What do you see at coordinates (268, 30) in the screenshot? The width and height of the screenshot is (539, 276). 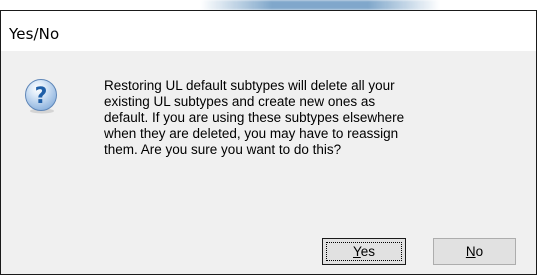 I see `dialog-titlebar: Yes/No` at bounding box center [268, 30].